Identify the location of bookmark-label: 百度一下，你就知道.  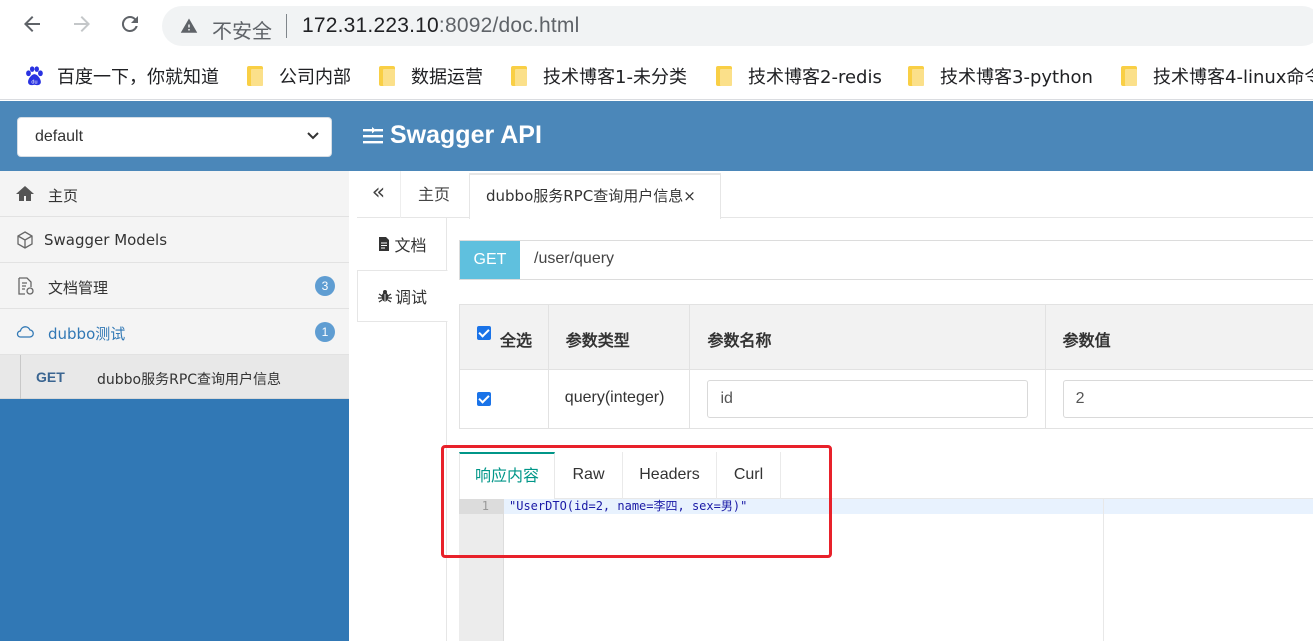
(138, 77).